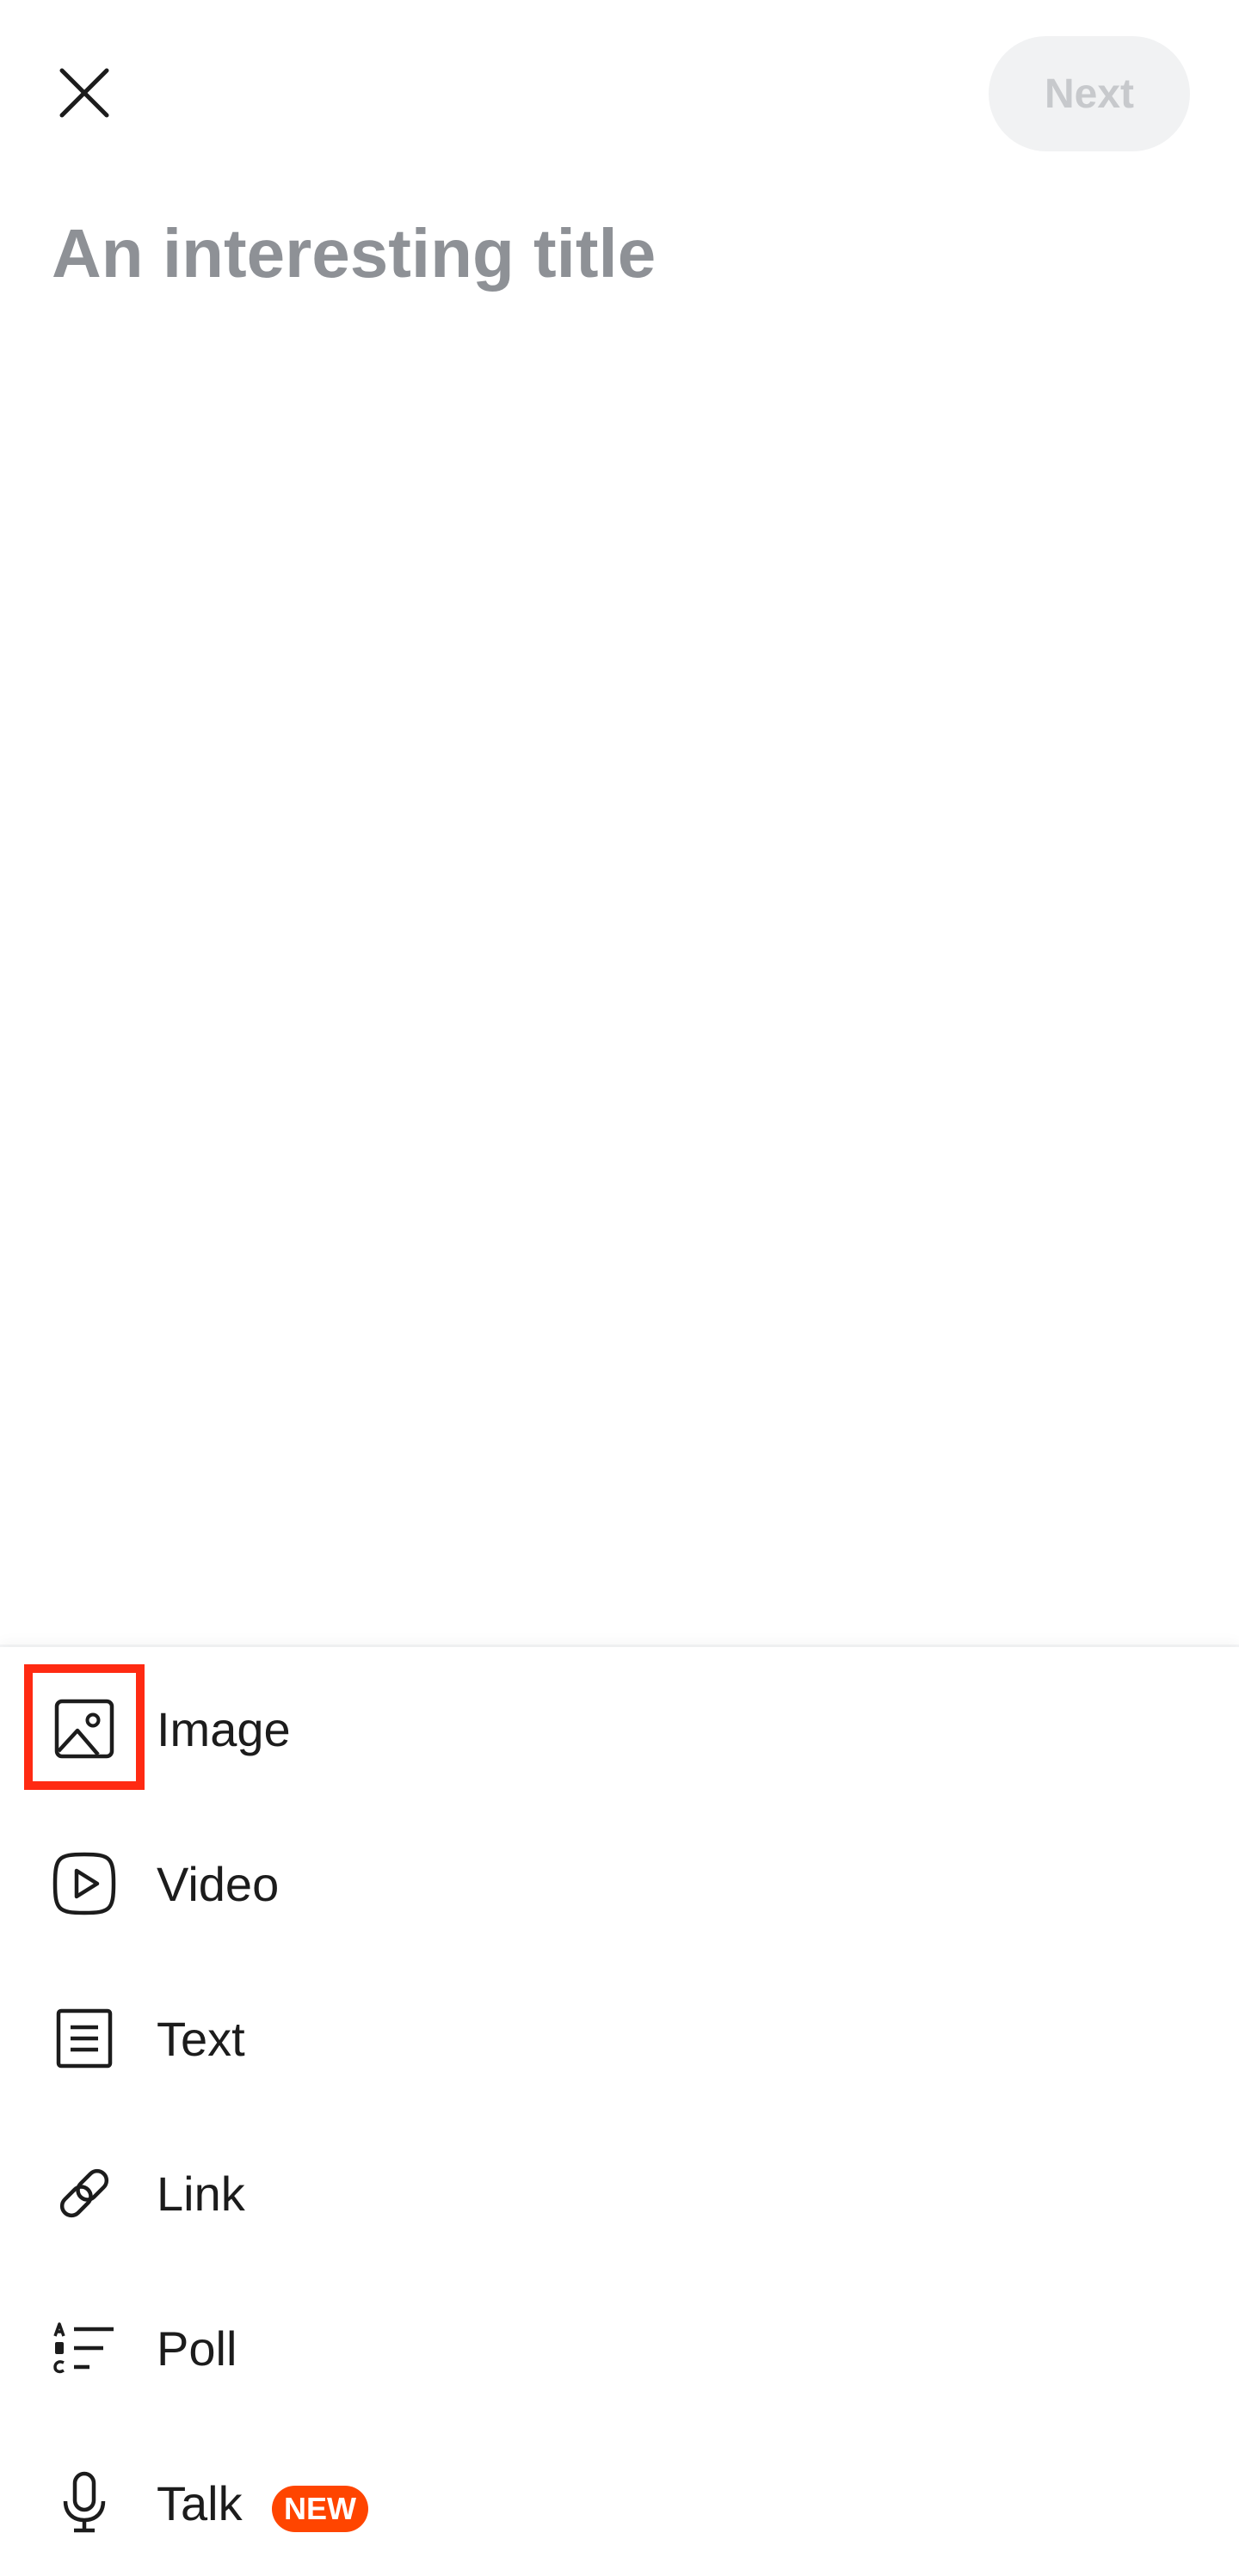 The width and height of the screenshot is (1239, 2576). Describe the element at coordinates (84, 2193) in the screenshot. I see `link-icon` at that location.